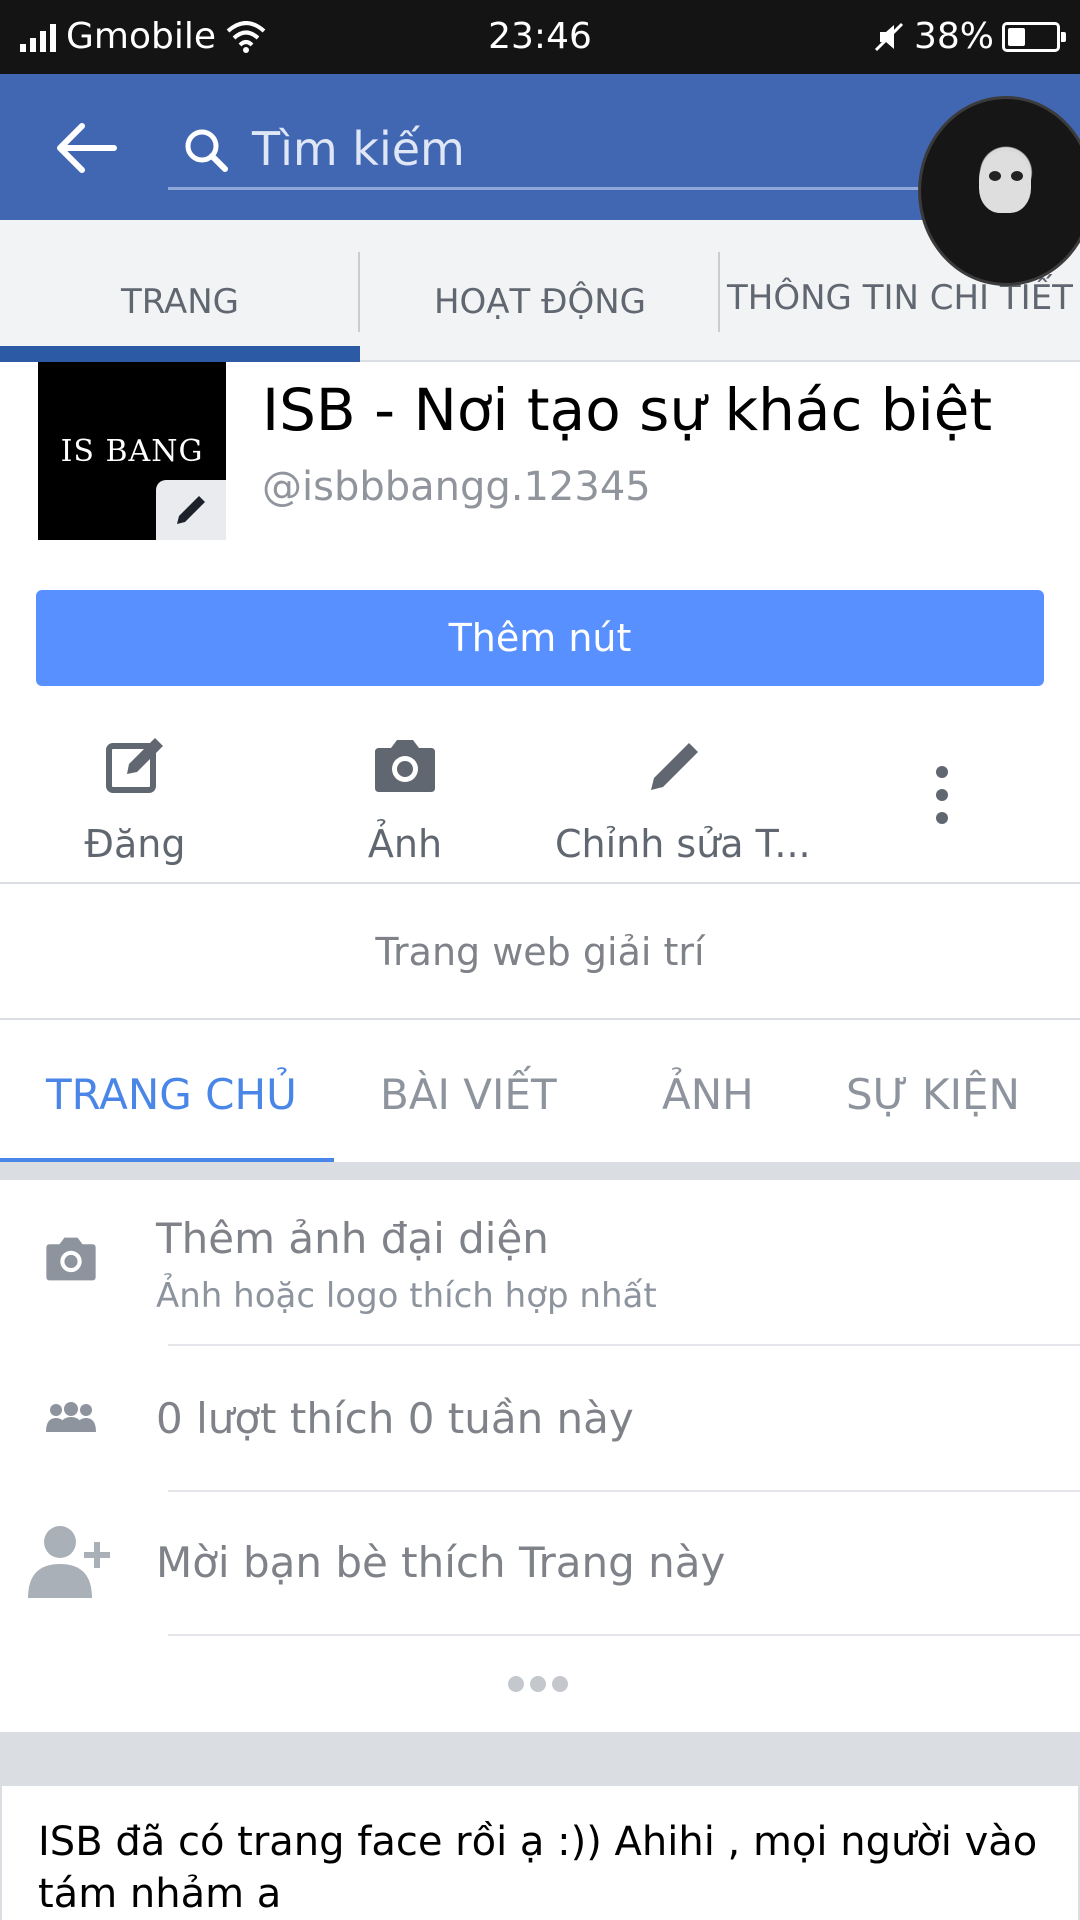 The height and width of the screenshot is (1920, 1080). I want to click on tab-anh: ẢNH, so click(708, 1094).